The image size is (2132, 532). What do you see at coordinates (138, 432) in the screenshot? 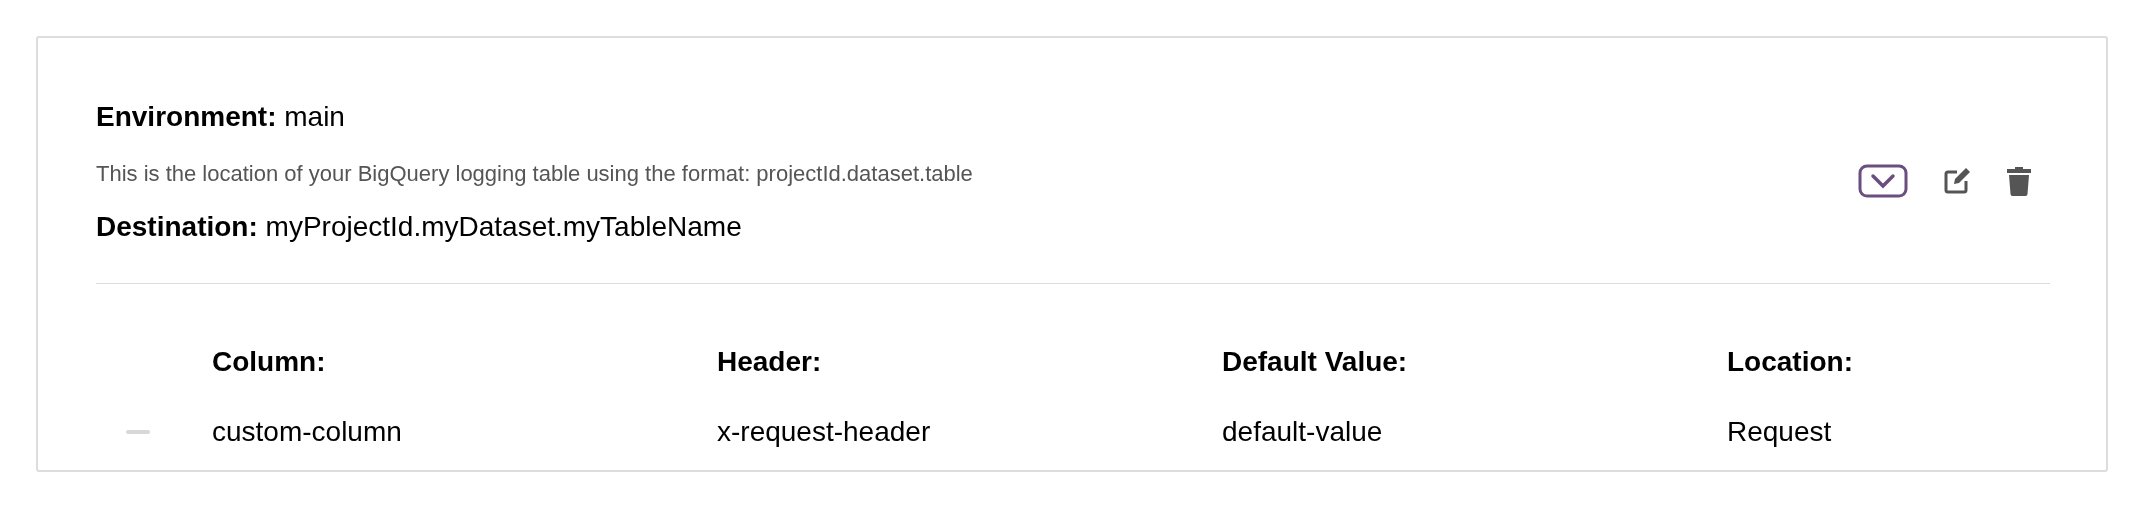
I see `dash-icon` at bounding box center [138, 432].